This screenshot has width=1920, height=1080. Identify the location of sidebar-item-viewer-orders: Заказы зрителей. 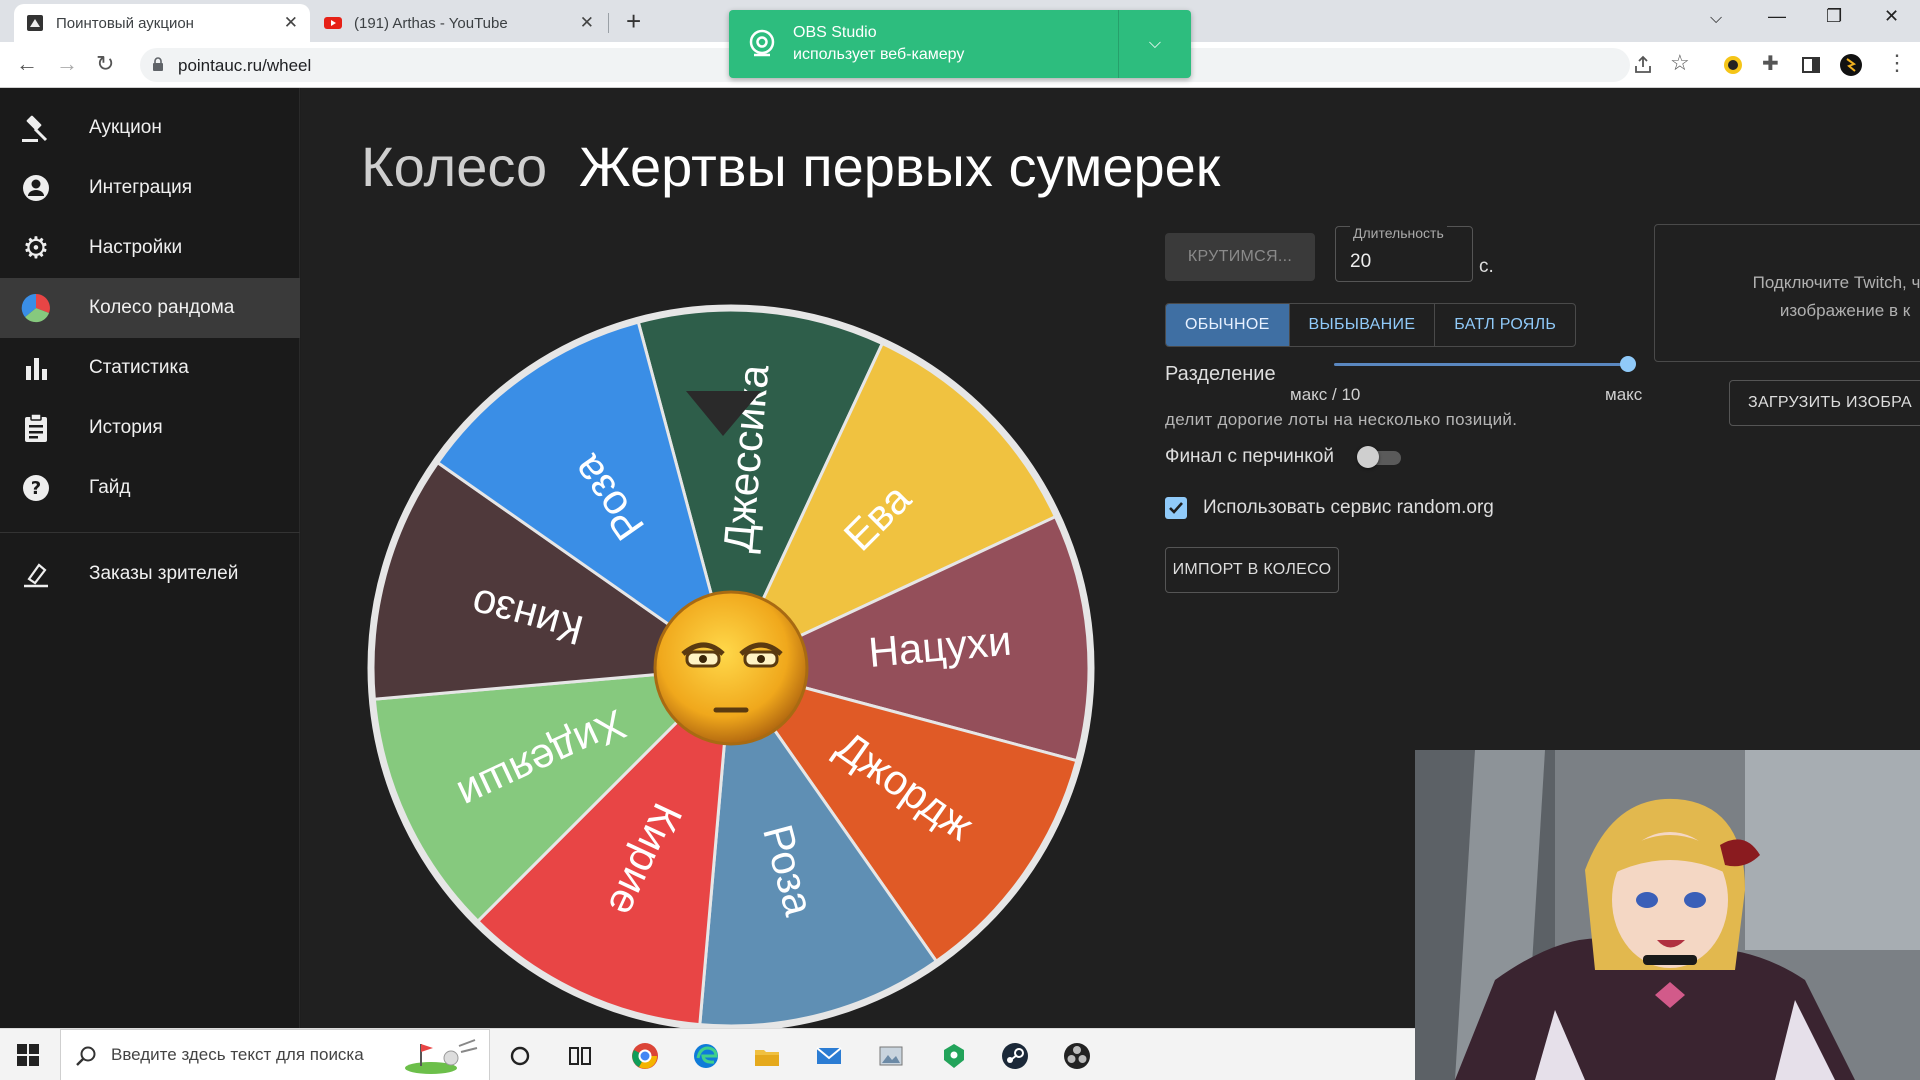
(150, 574).